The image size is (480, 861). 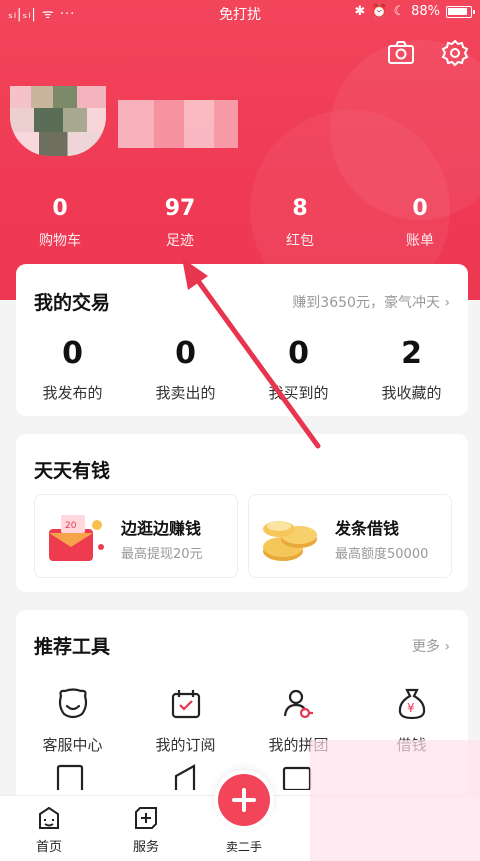 What do you see at coordinates (72, 647) in the screenshot?
I see `card-title: 推荐工具` at bounding box center [72, 647].